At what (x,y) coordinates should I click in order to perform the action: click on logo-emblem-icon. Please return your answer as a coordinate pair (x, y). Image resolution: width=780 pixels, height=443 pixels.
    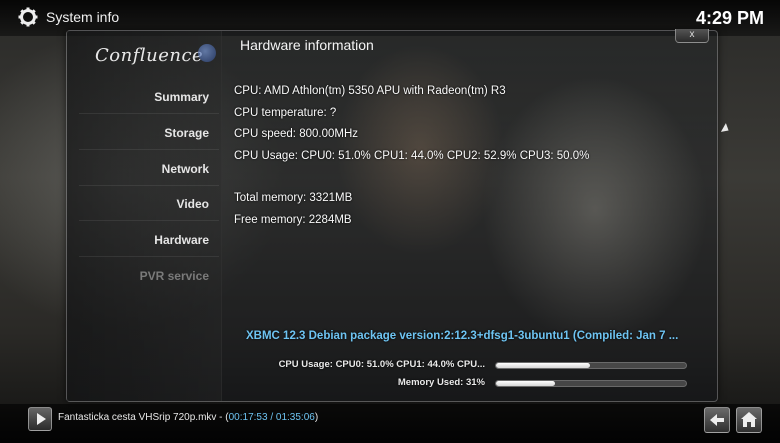
    Looking at the image, I should click on (207, 53).